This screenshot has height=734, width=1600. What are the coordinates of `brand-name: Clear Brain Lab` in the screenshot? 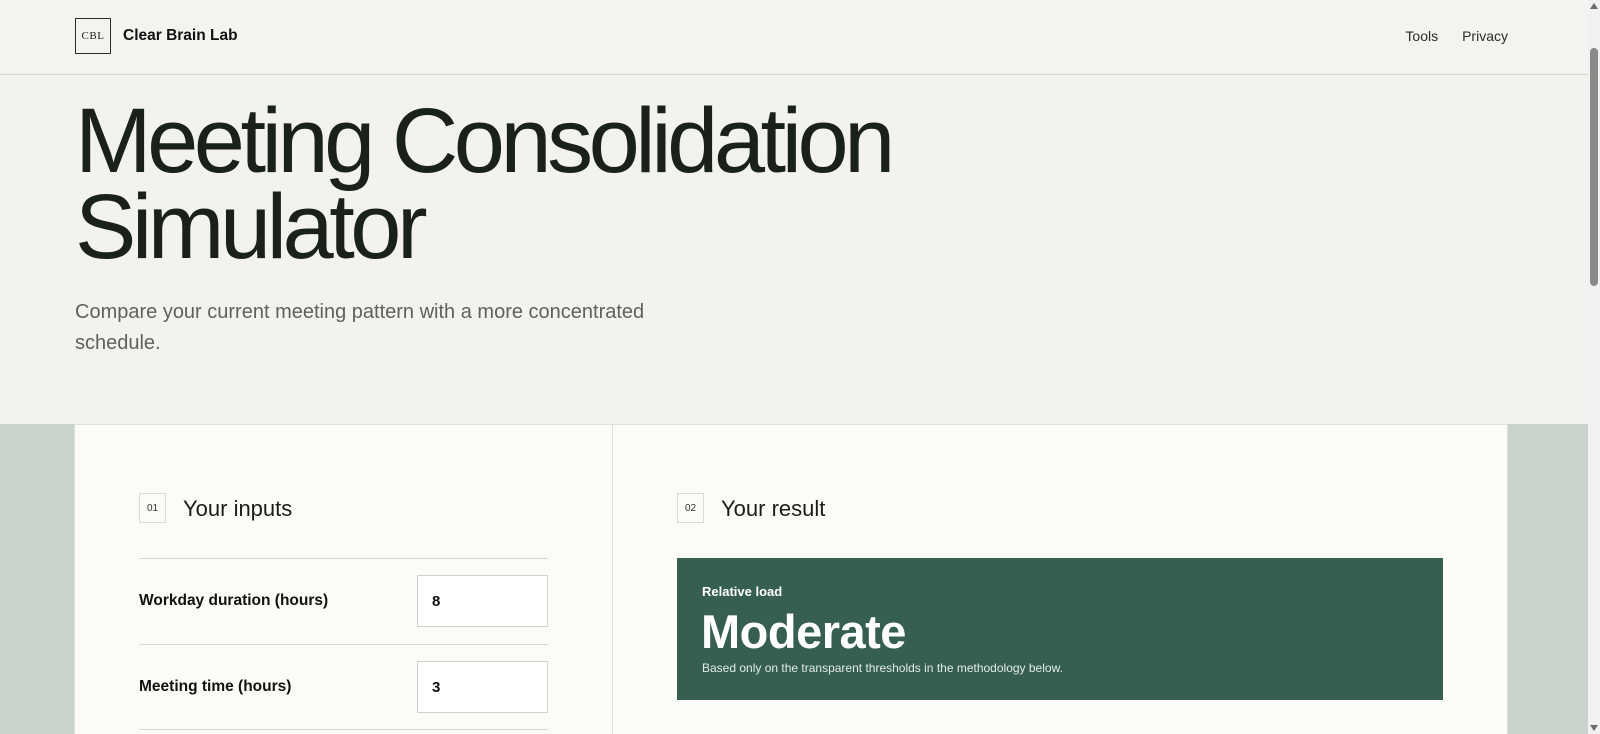 It's located at (180, 36).